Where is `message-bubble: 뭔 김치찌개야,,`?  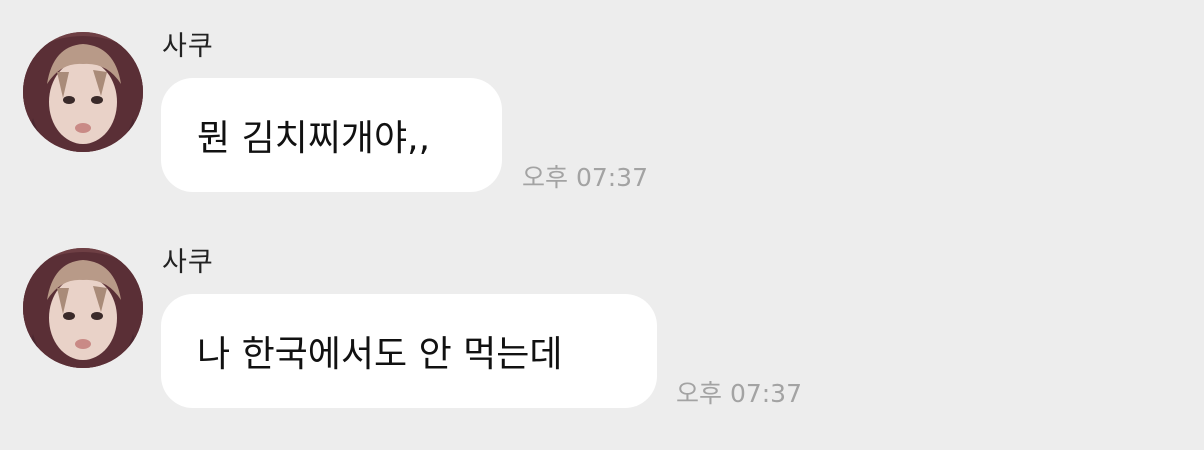
message-bubble: 뭔 김치찌개야,, is located at coordinates (331, 135).